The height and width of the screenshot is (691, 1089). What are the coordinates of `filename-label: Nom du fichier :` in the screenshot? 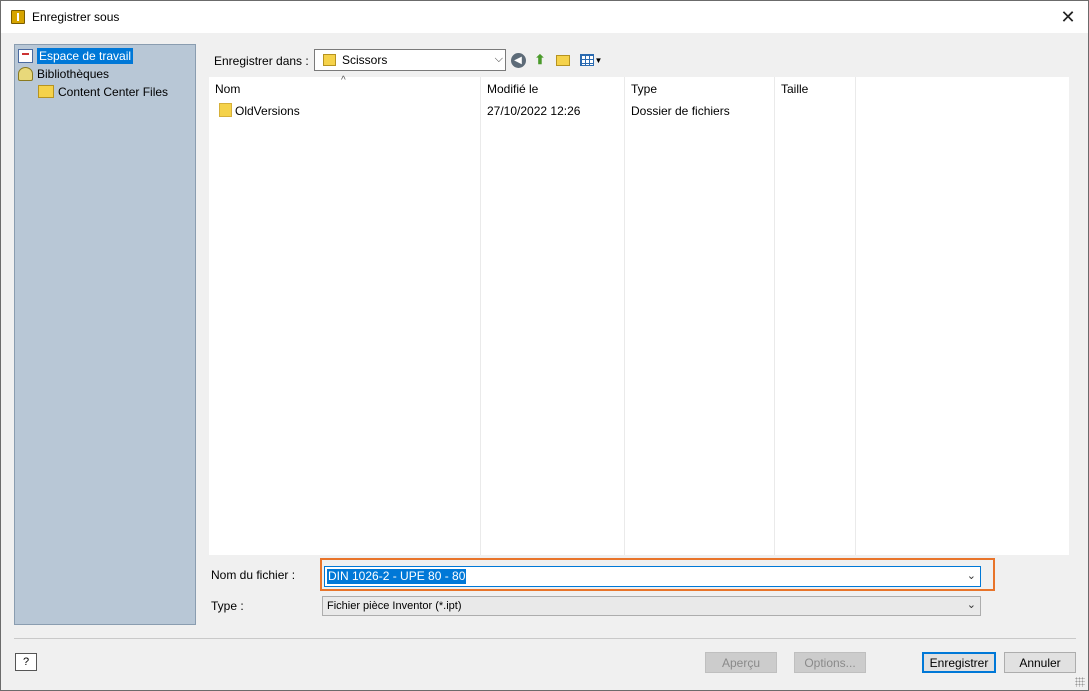 It's located at (253, 575).